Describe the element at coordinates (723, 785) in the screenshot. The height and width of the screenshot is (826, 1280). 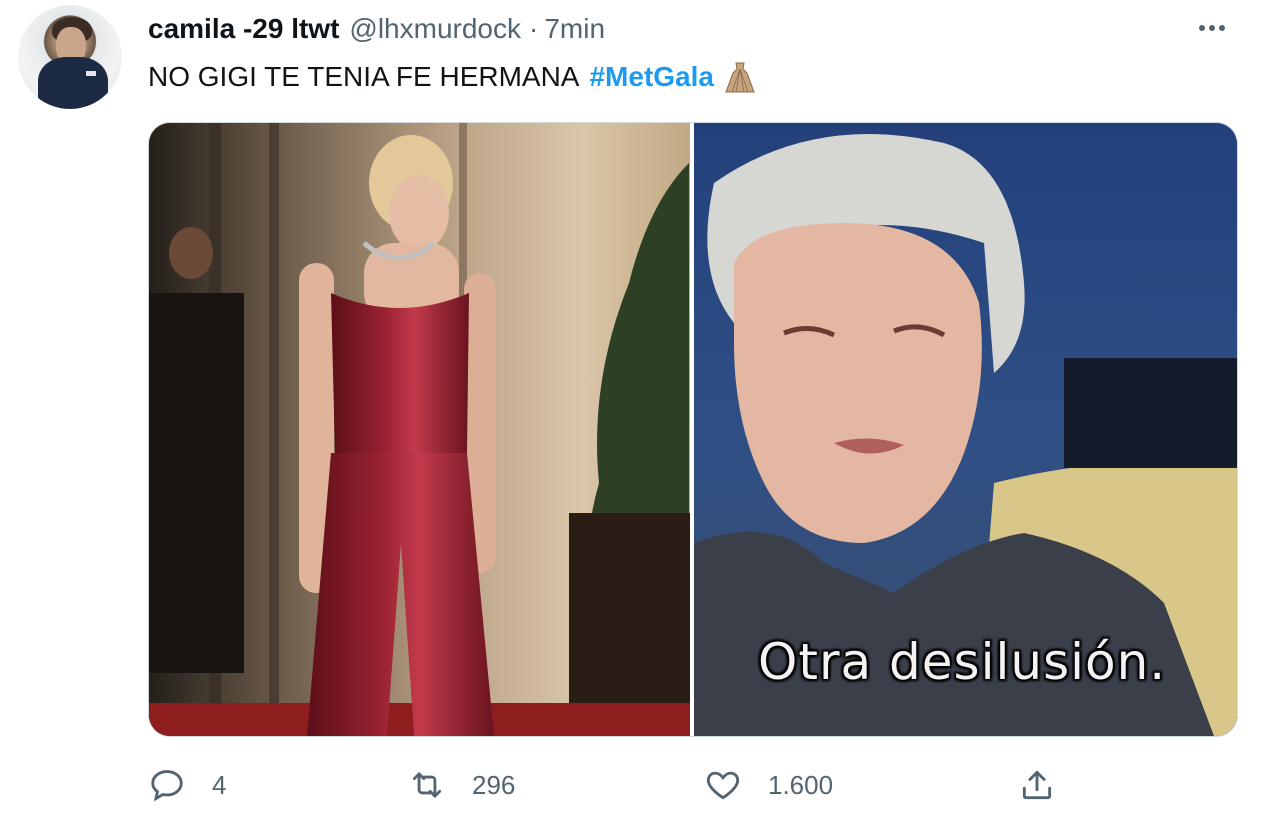
I see `heart-icon` at that location.